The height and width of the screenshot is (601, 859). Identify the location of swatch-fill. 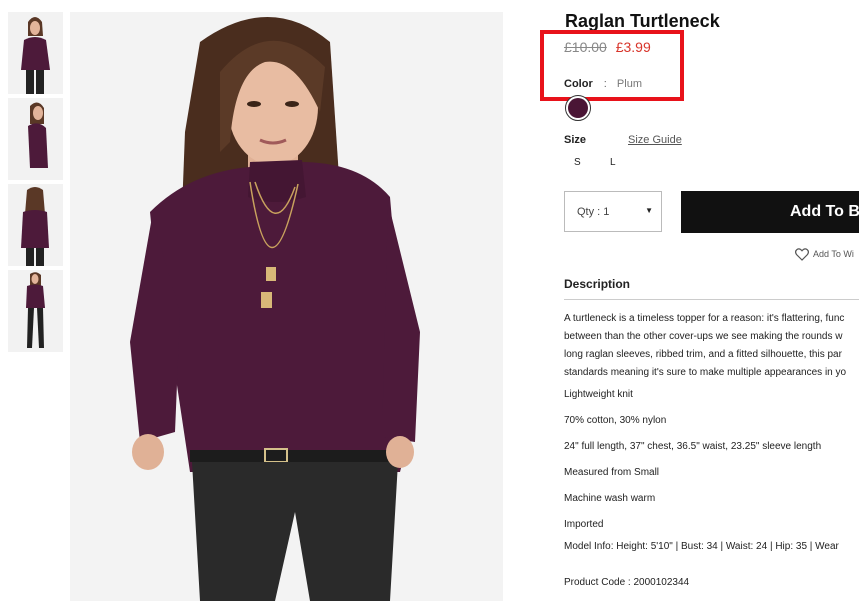
(578, 108).